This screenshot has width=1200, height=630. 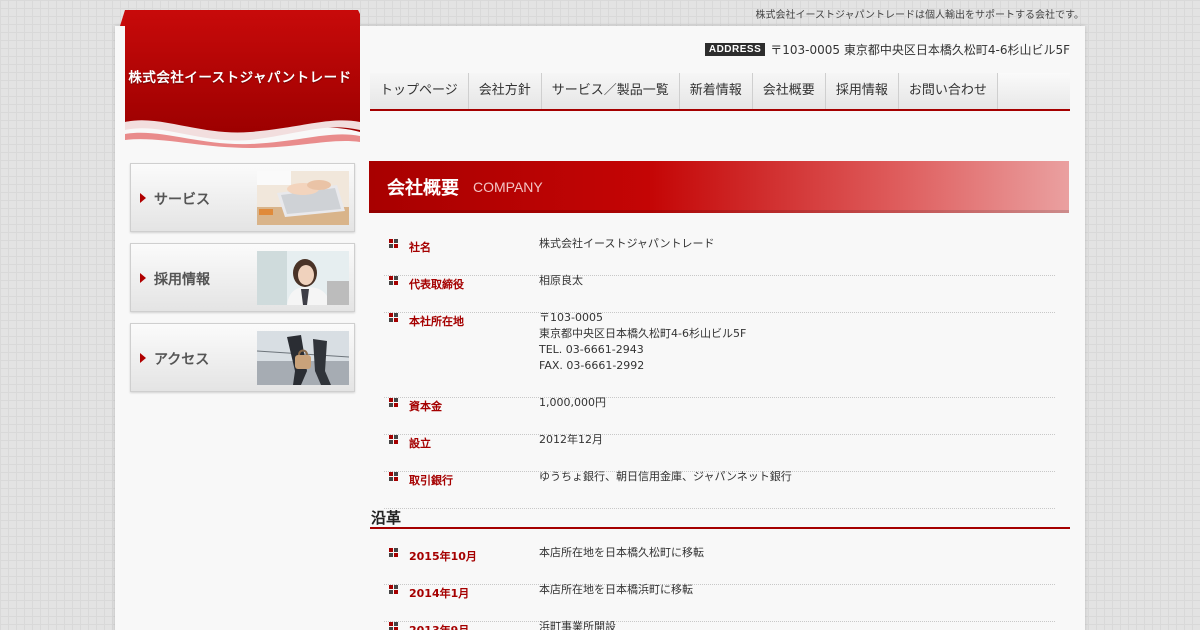 What do you see at coordinates (431, 480) in the screenshot?
I see `company-info-row-label: 取引銀行` at bounding box center [431, 480].